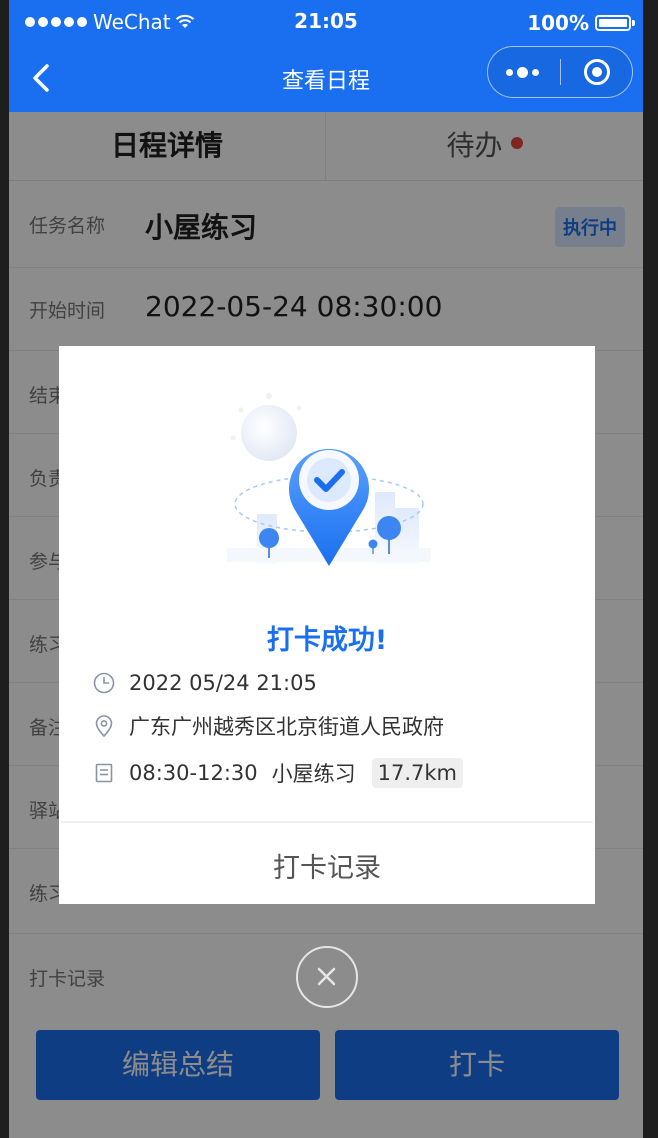  Describe the element at coordinates (104, 773) in the screenshot. I see `document-icon` at that location.